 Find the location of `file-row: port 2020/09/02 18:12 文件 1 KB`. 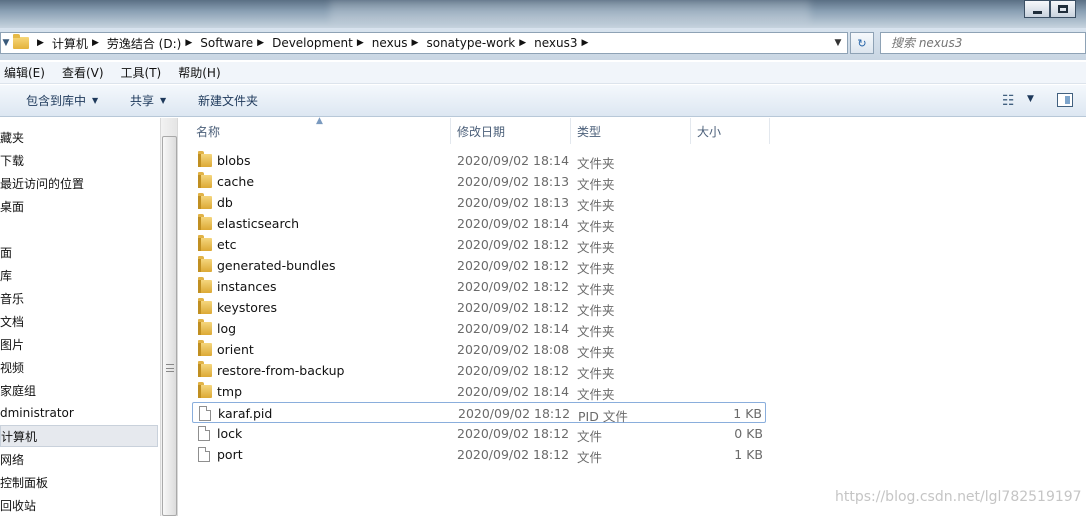

file-row: port 2020/09/02 18:12 文件 1 KB is located at coordinates (479, 454).